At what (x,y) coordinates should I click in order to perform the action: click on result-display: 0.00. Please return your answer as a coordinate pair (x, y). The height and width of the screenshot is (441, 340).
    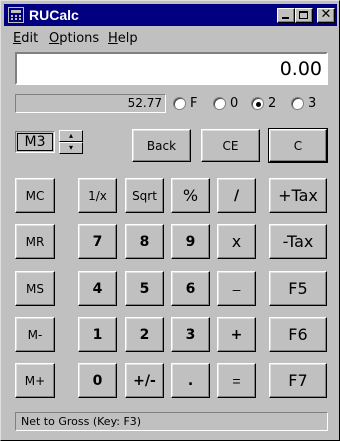
    Looking at the image, I should click on (171, 68).